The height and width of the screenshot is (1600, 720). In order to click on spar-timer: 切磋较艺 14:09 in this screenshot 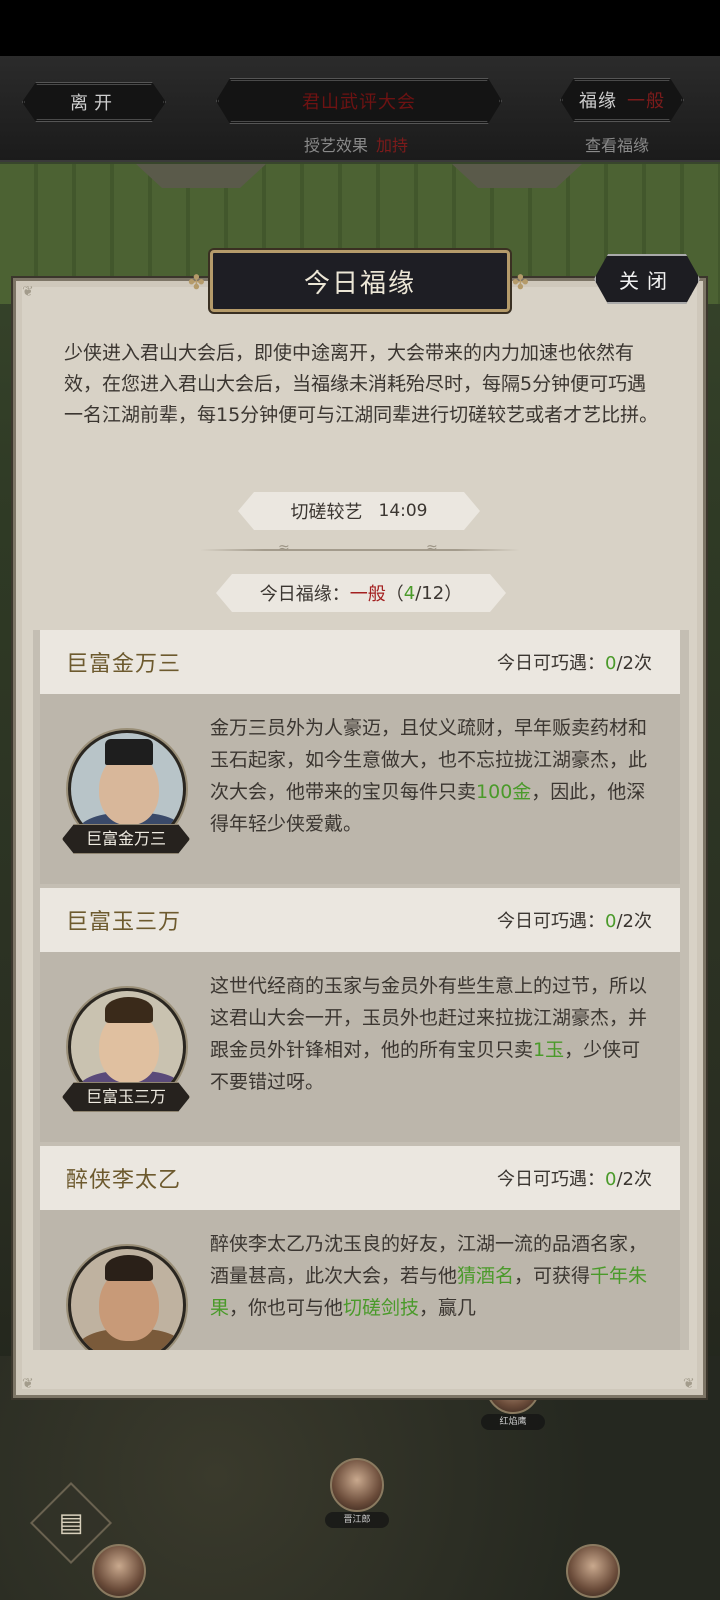, I will do `click(359, 511)`.